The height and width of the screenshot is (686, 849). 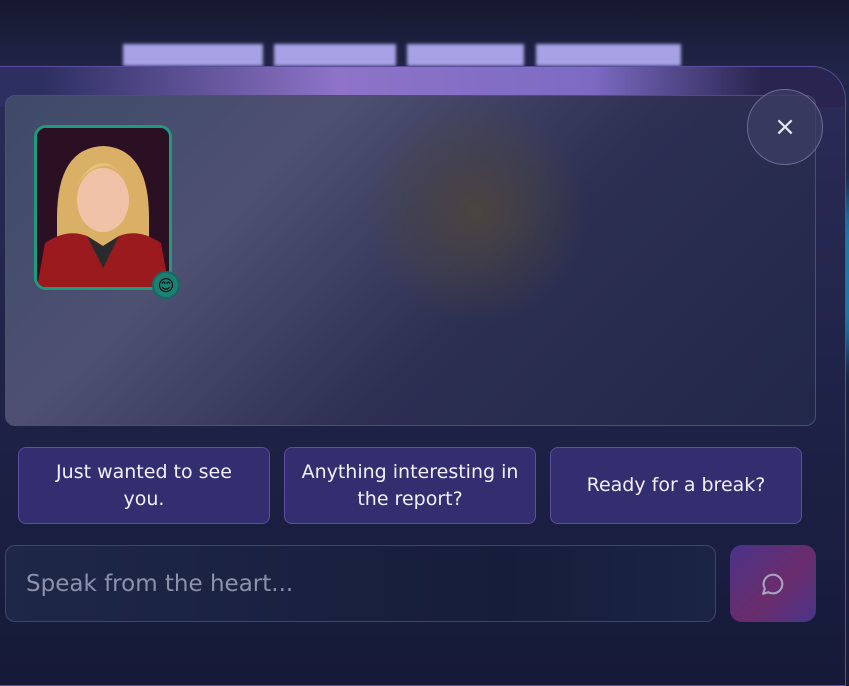 I want to click on message-input, so click(x=360, y=583).